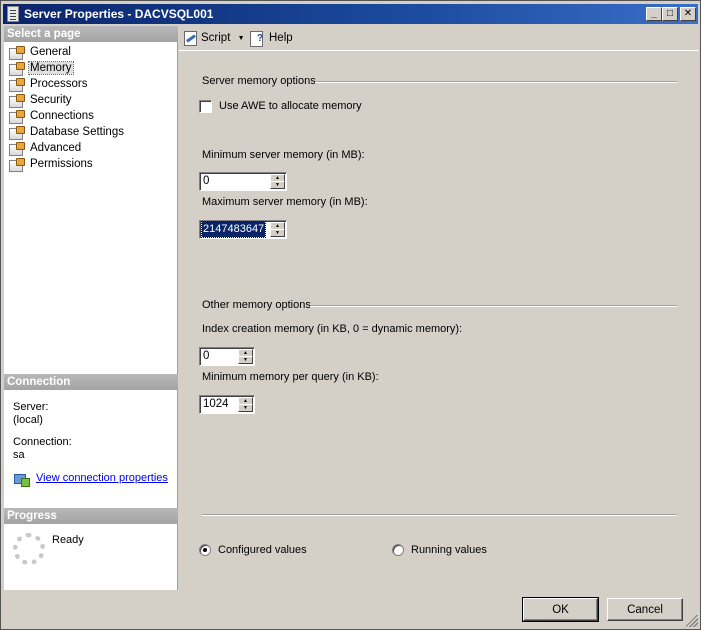  Describe the element at coordinates (219, 356) in the screenshot. I see `index-memory-input` at that location.